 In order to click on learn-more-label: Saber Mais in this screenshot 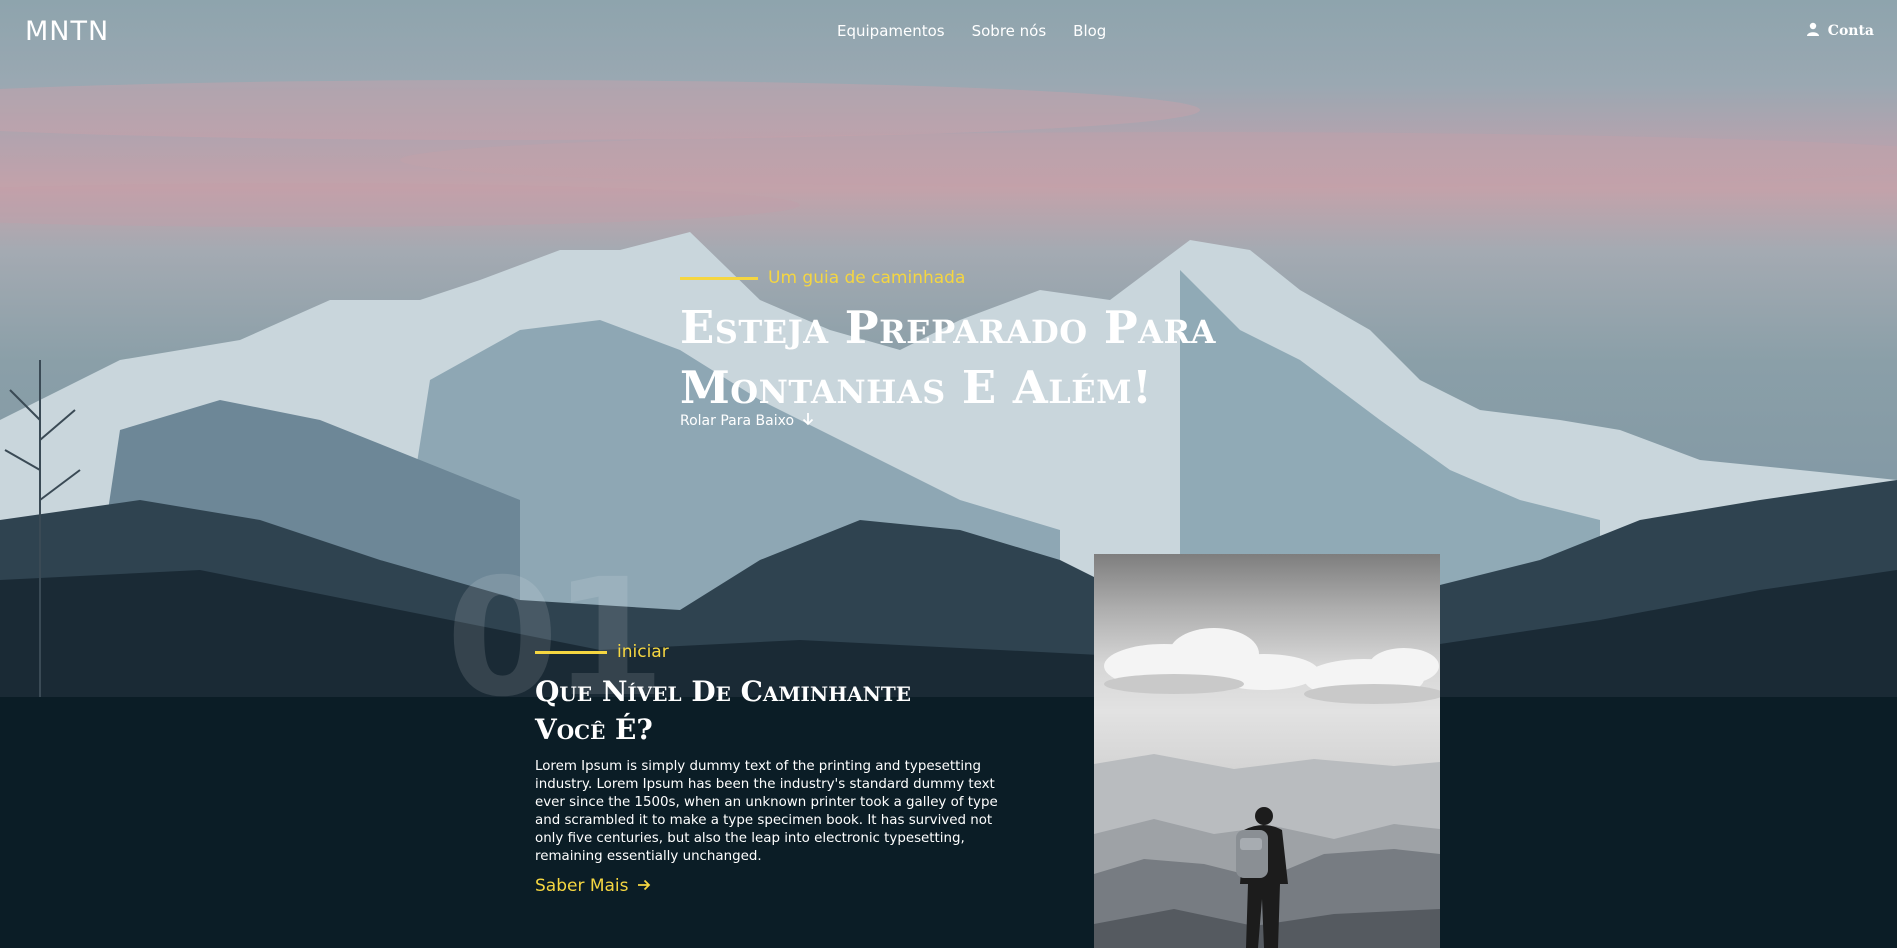, I will do `click(582, 886)`.